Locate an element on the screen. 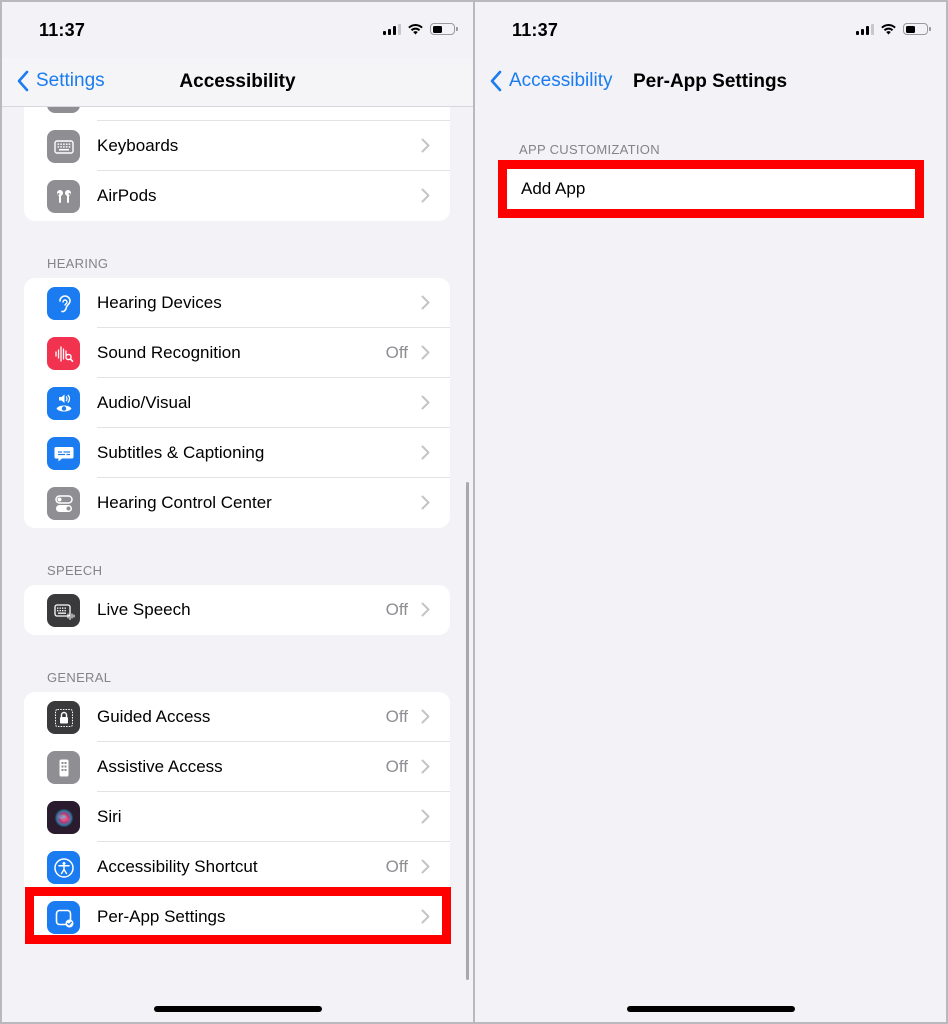  nav-bar: Settings Accessibility is located at coordinates (237, 82).